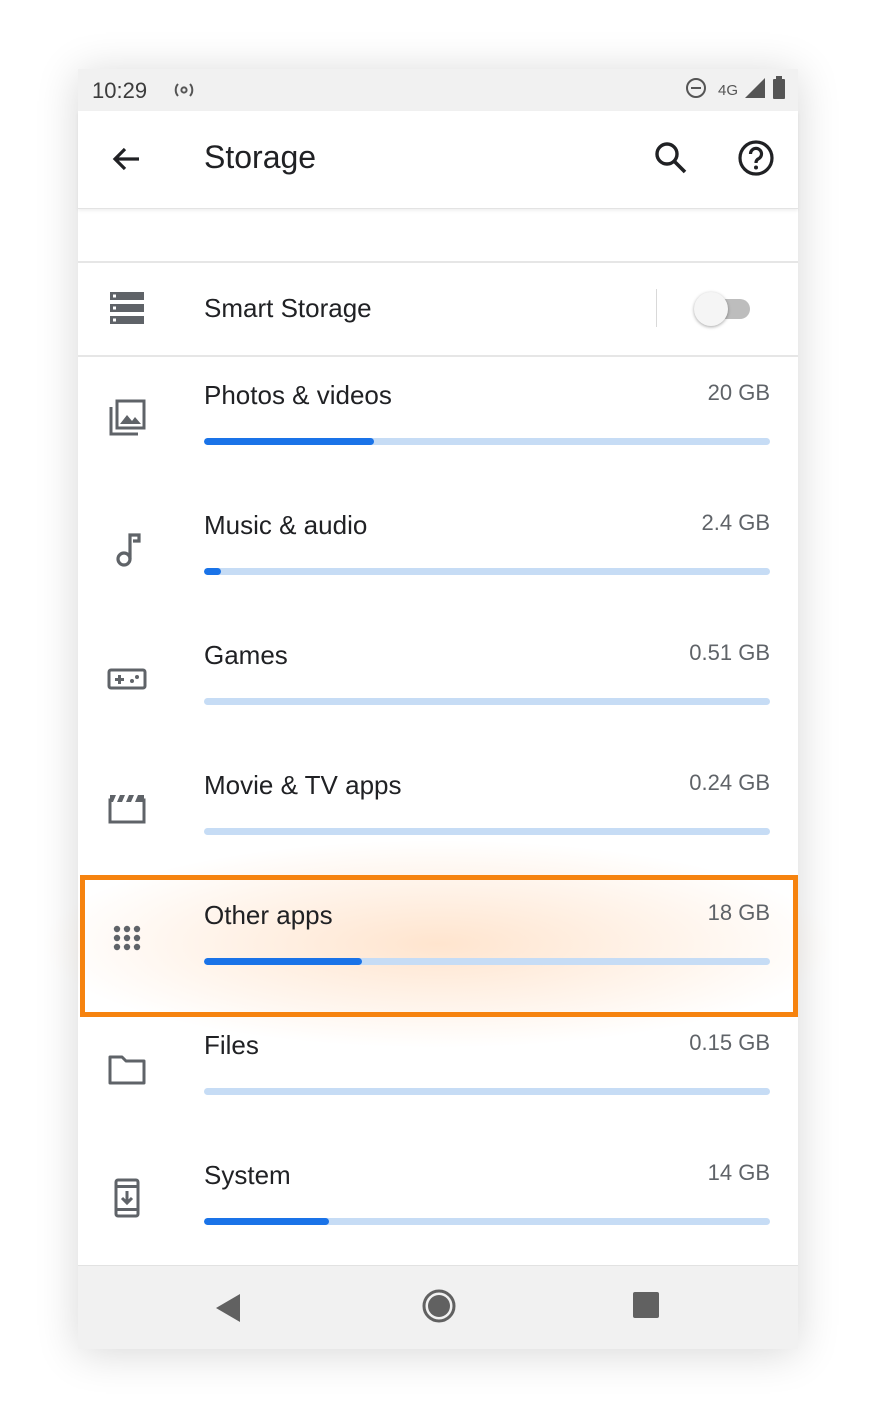  What do you see at coordinates (231, 1045) in the screenshot?
I see `category-label: Files` at bounding box center [231, 1045].